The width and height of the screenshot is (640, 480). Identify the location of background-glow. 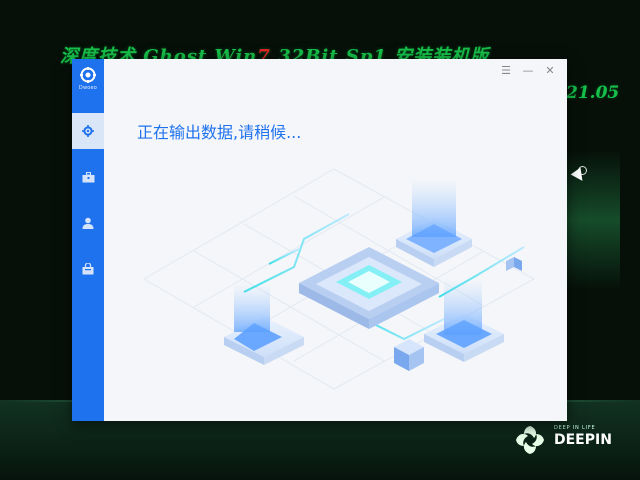
(590, 220).